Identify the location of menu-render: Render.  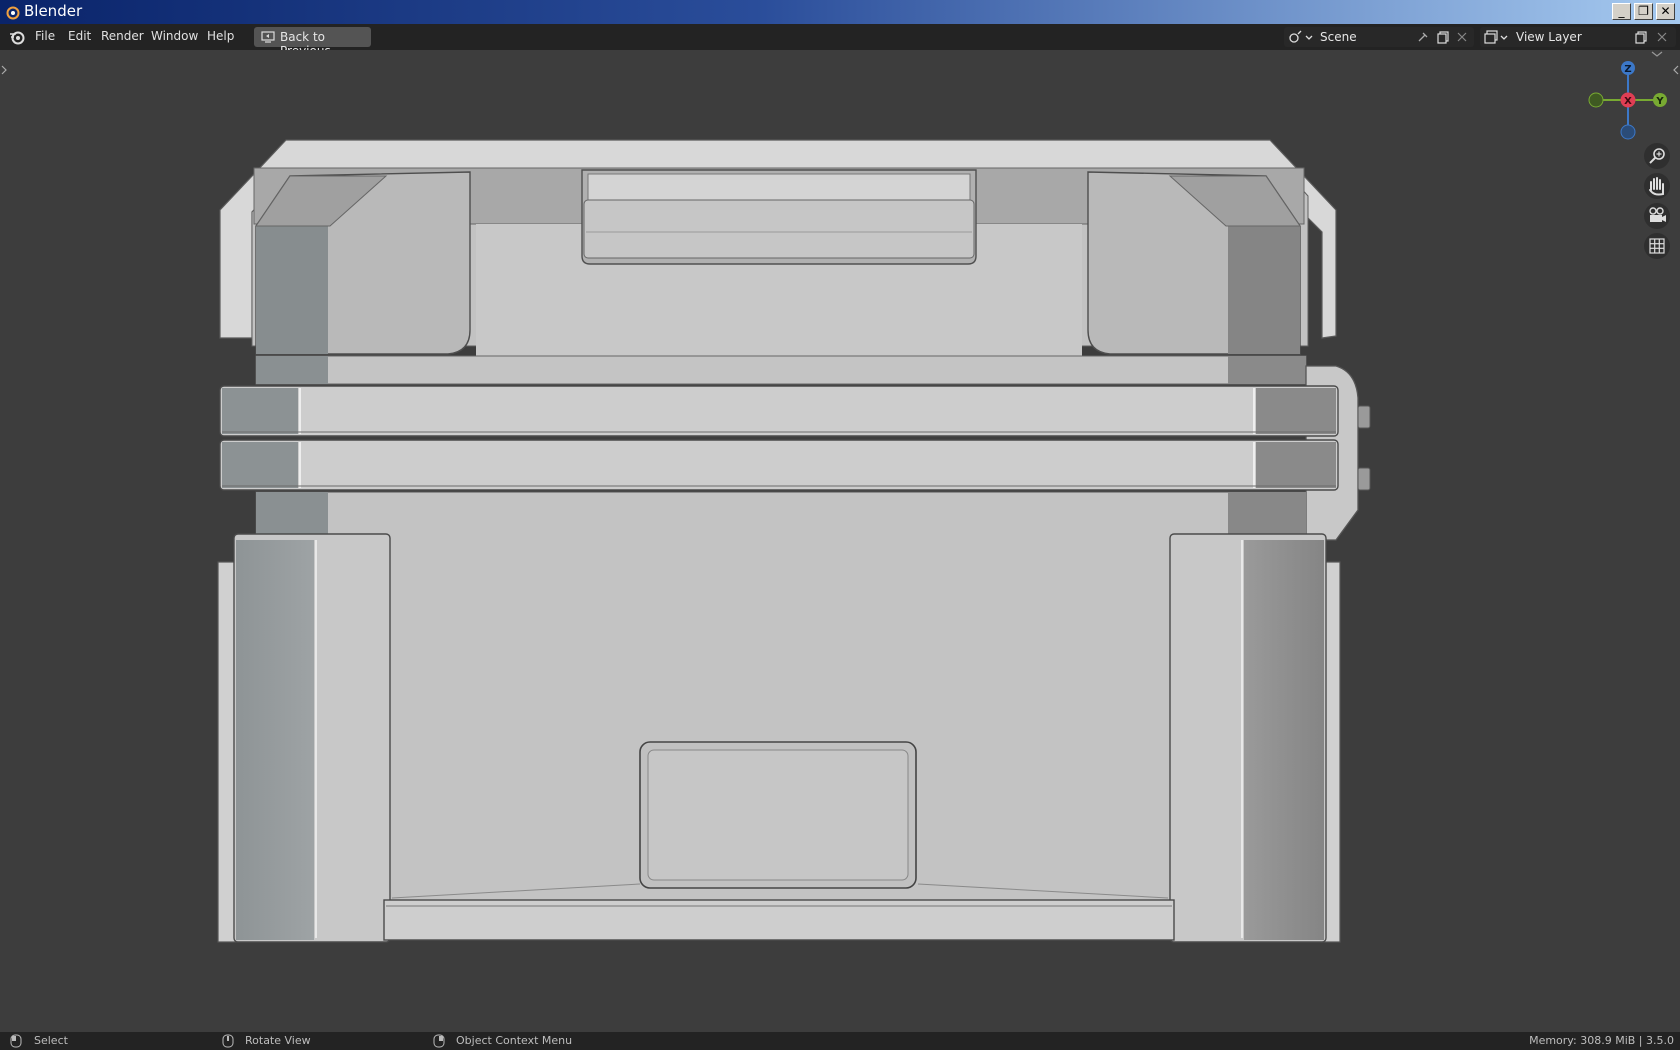
(122, 36).